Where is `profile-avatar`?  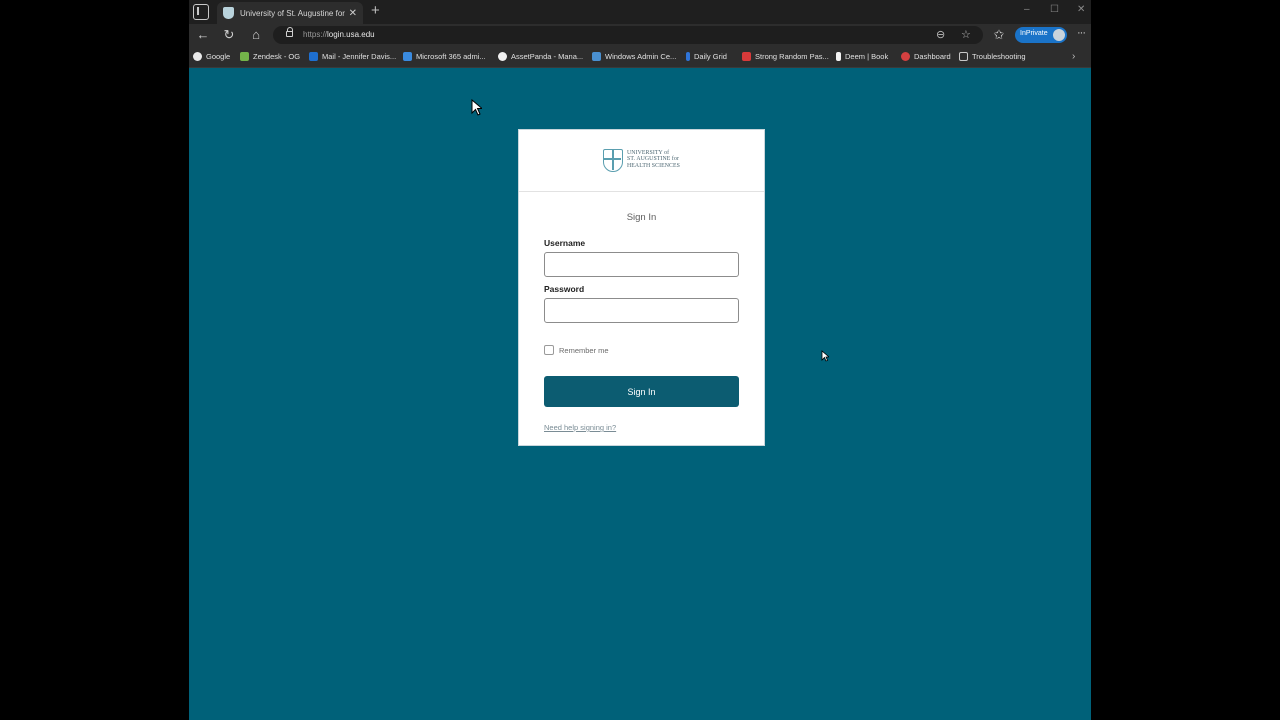
profile-avatar is located at coordinates (1059, 35).